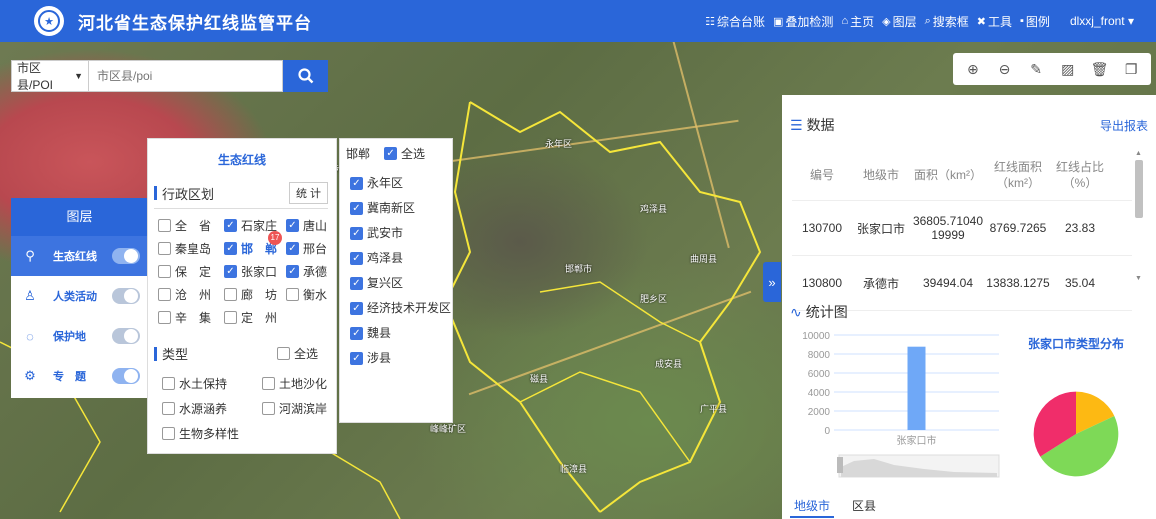 Image resolution: width=1156 pixels, height=519 pixels. I want to click on table-cell: 13838.1275, so click(1018, 283).